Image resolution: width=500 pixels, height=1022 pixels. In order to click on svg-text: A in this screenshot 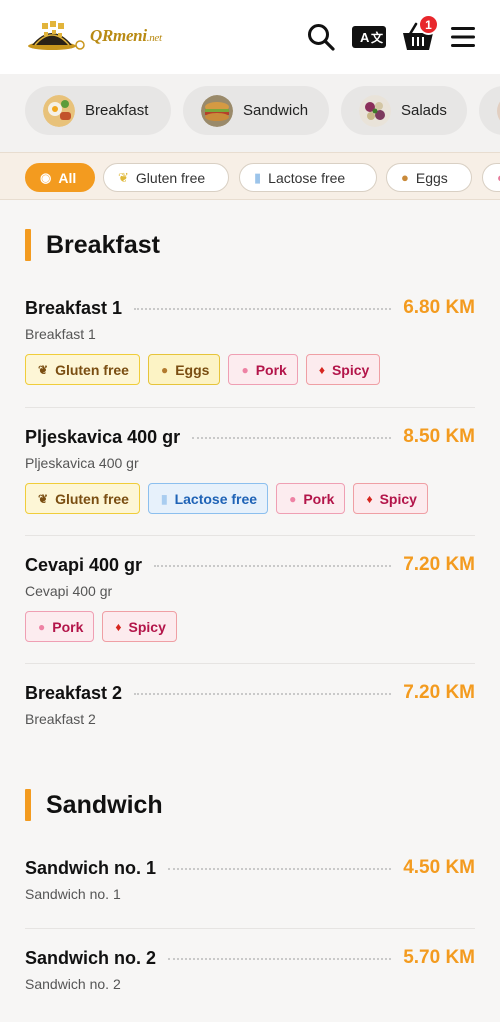, I will do `click(365, 37)`.